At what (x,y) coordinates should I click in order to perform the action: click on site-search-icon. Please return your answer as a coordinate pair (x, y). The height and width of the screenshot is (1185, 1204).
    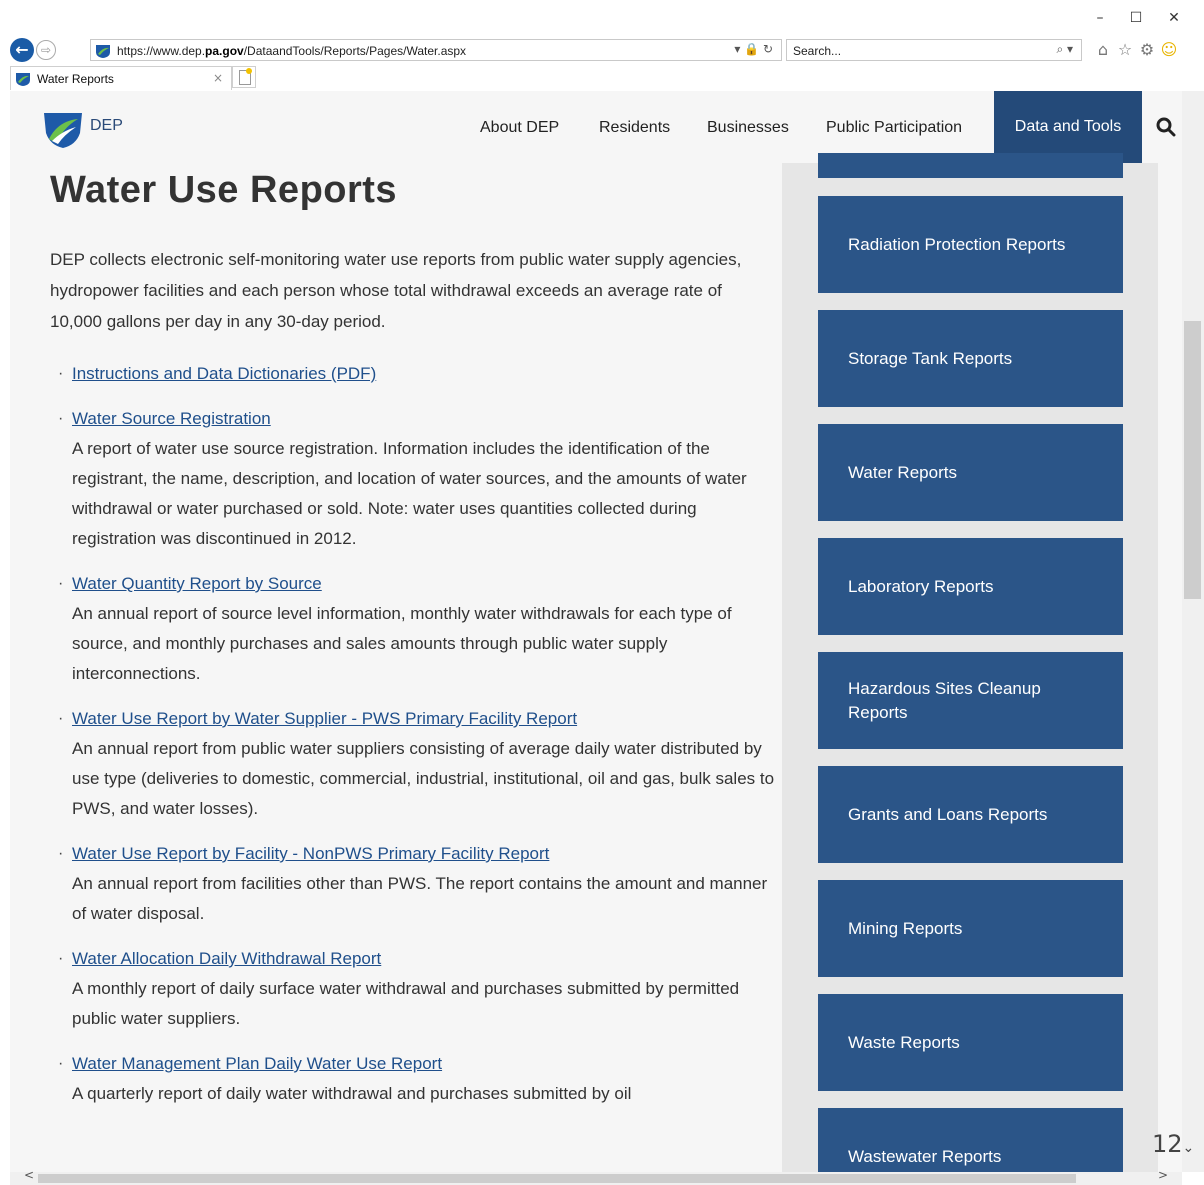
    Looking at the image, I should click on (1166, 129).